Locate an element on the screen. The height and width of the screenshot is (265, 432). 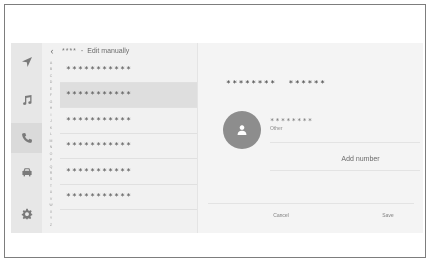
index-letter: X is located at coordinates (51, 212).